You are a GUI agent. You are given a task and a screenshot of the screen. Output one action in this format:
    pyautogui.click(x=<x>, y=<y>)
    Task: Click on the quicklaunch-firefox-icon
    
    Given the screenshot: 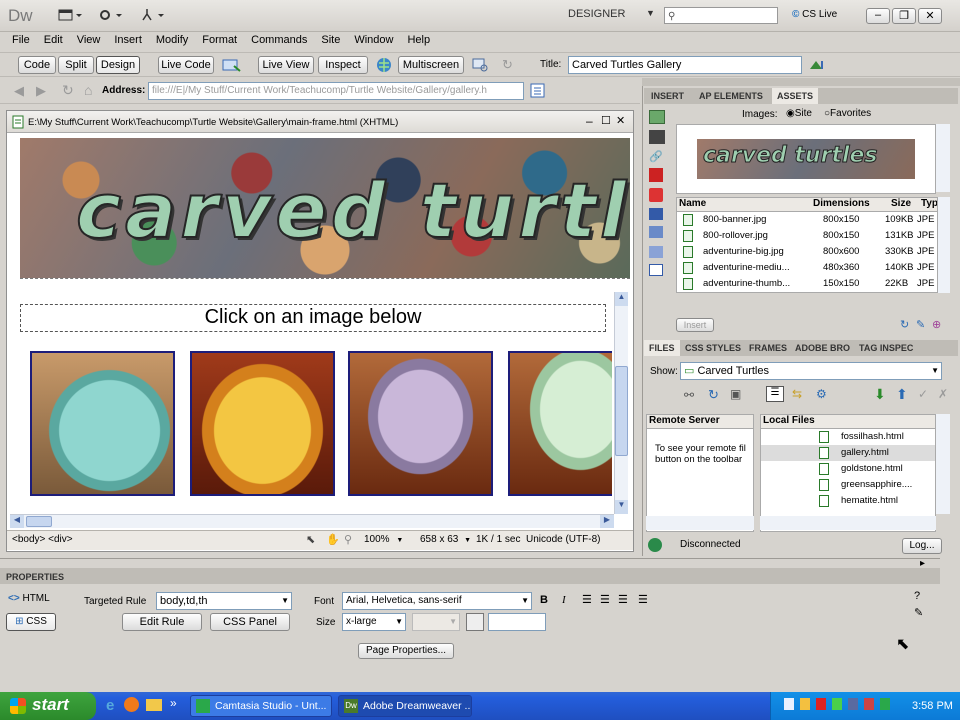 What is the action you would take?
    pyautogui.click(x=131, y=704)
    